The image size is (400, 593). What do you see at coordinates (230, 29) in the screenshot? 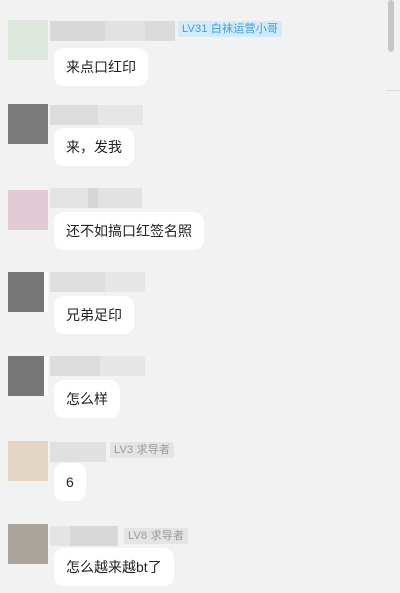
I see `user-level-badge: LV31 白袜运营小哥` at bounding box center [230, 29].